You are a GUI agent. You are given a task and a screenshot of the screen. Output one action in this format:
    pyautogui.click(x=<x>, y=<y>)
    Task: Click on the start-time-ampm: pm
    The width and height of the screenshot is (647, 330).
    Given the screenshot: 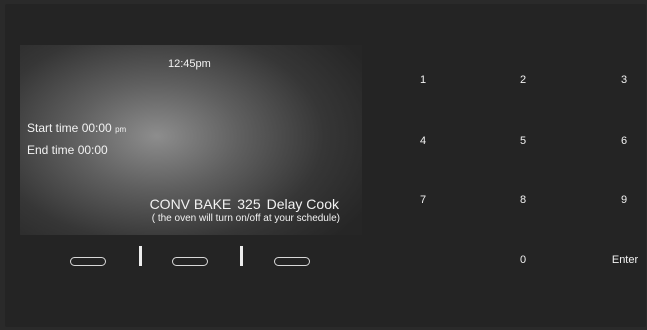 What is the action you would take?
    pyautogui.click(x=121, y=129)
    